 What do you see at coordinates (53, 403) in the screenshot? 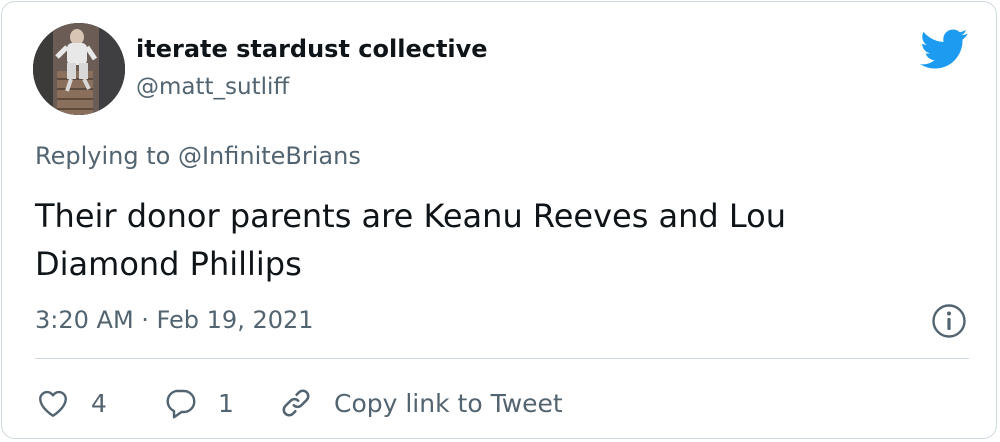
I see `heart-icon` at bounding box center [53, 403].